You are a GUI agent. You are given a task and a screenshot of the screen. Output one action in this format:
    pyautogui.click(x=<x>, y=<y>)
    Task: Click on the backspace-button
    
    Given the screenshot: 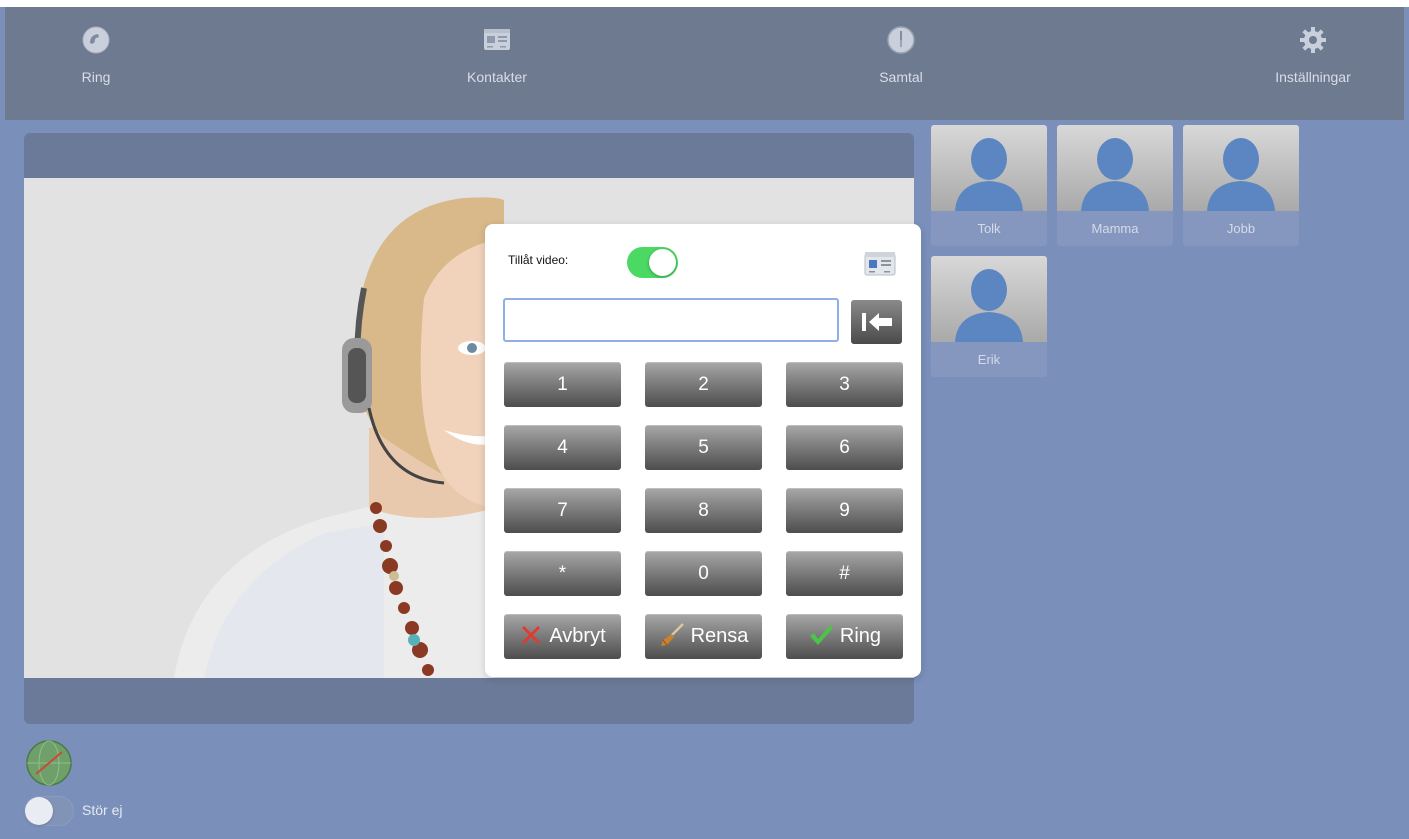 What is the action you would take?
    pyautogui.click(x=876, y=322)
    